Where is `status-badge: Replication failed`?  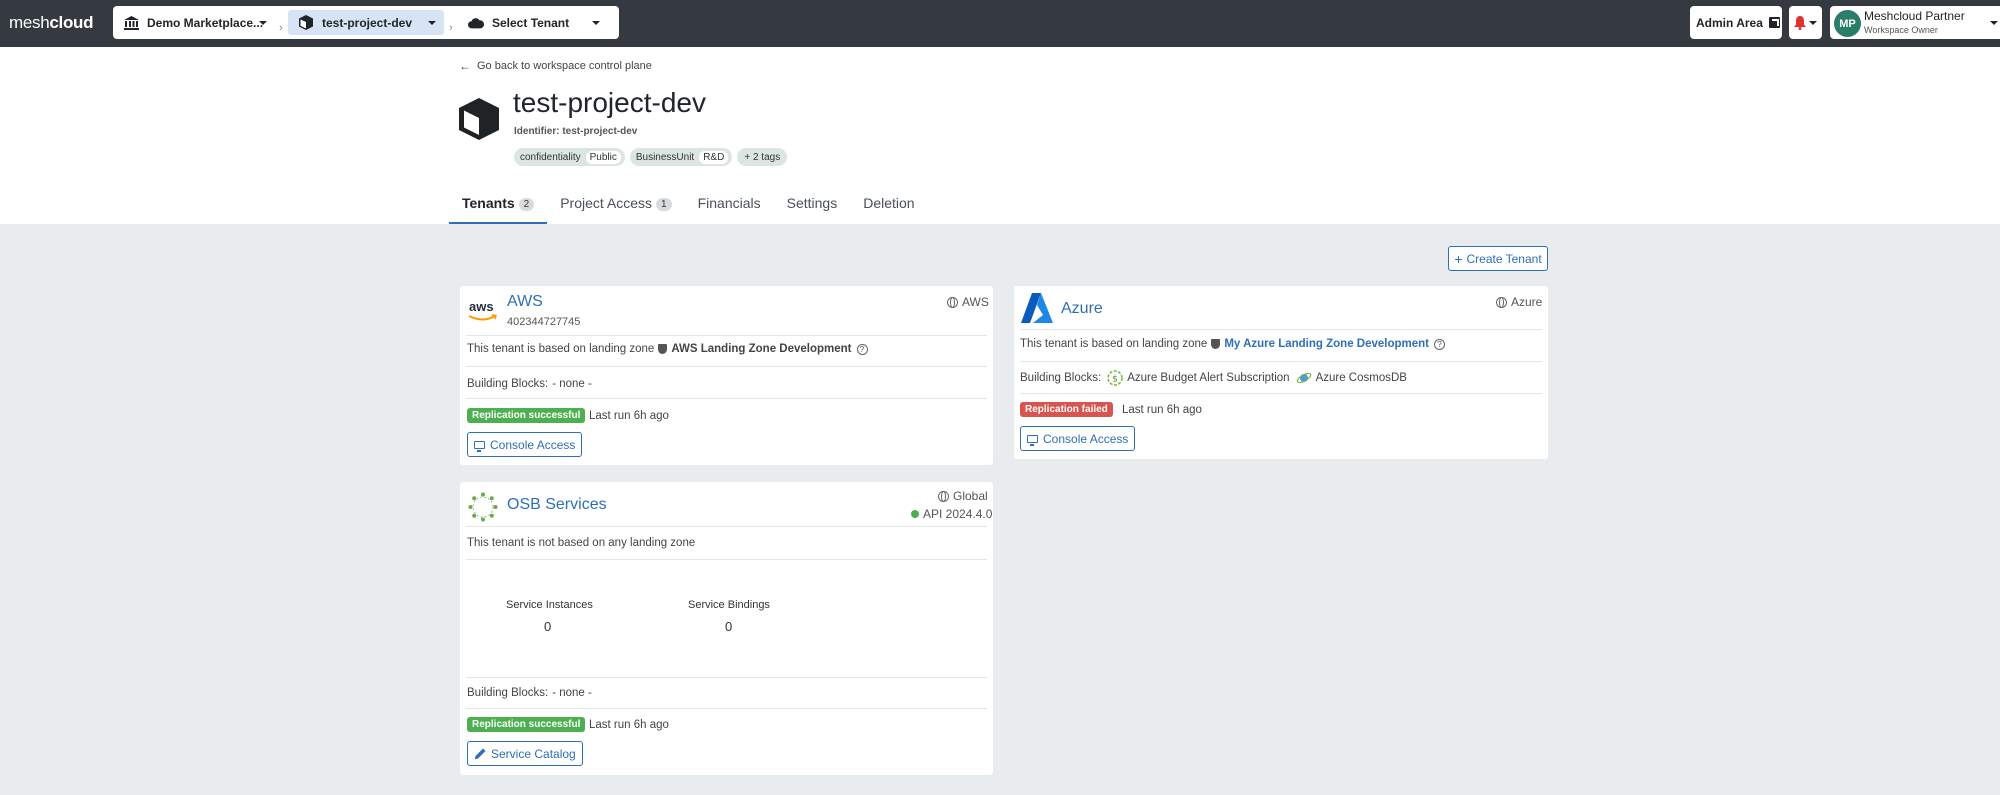 status-badge: Replication failed is located at coordinates (1066, 409).